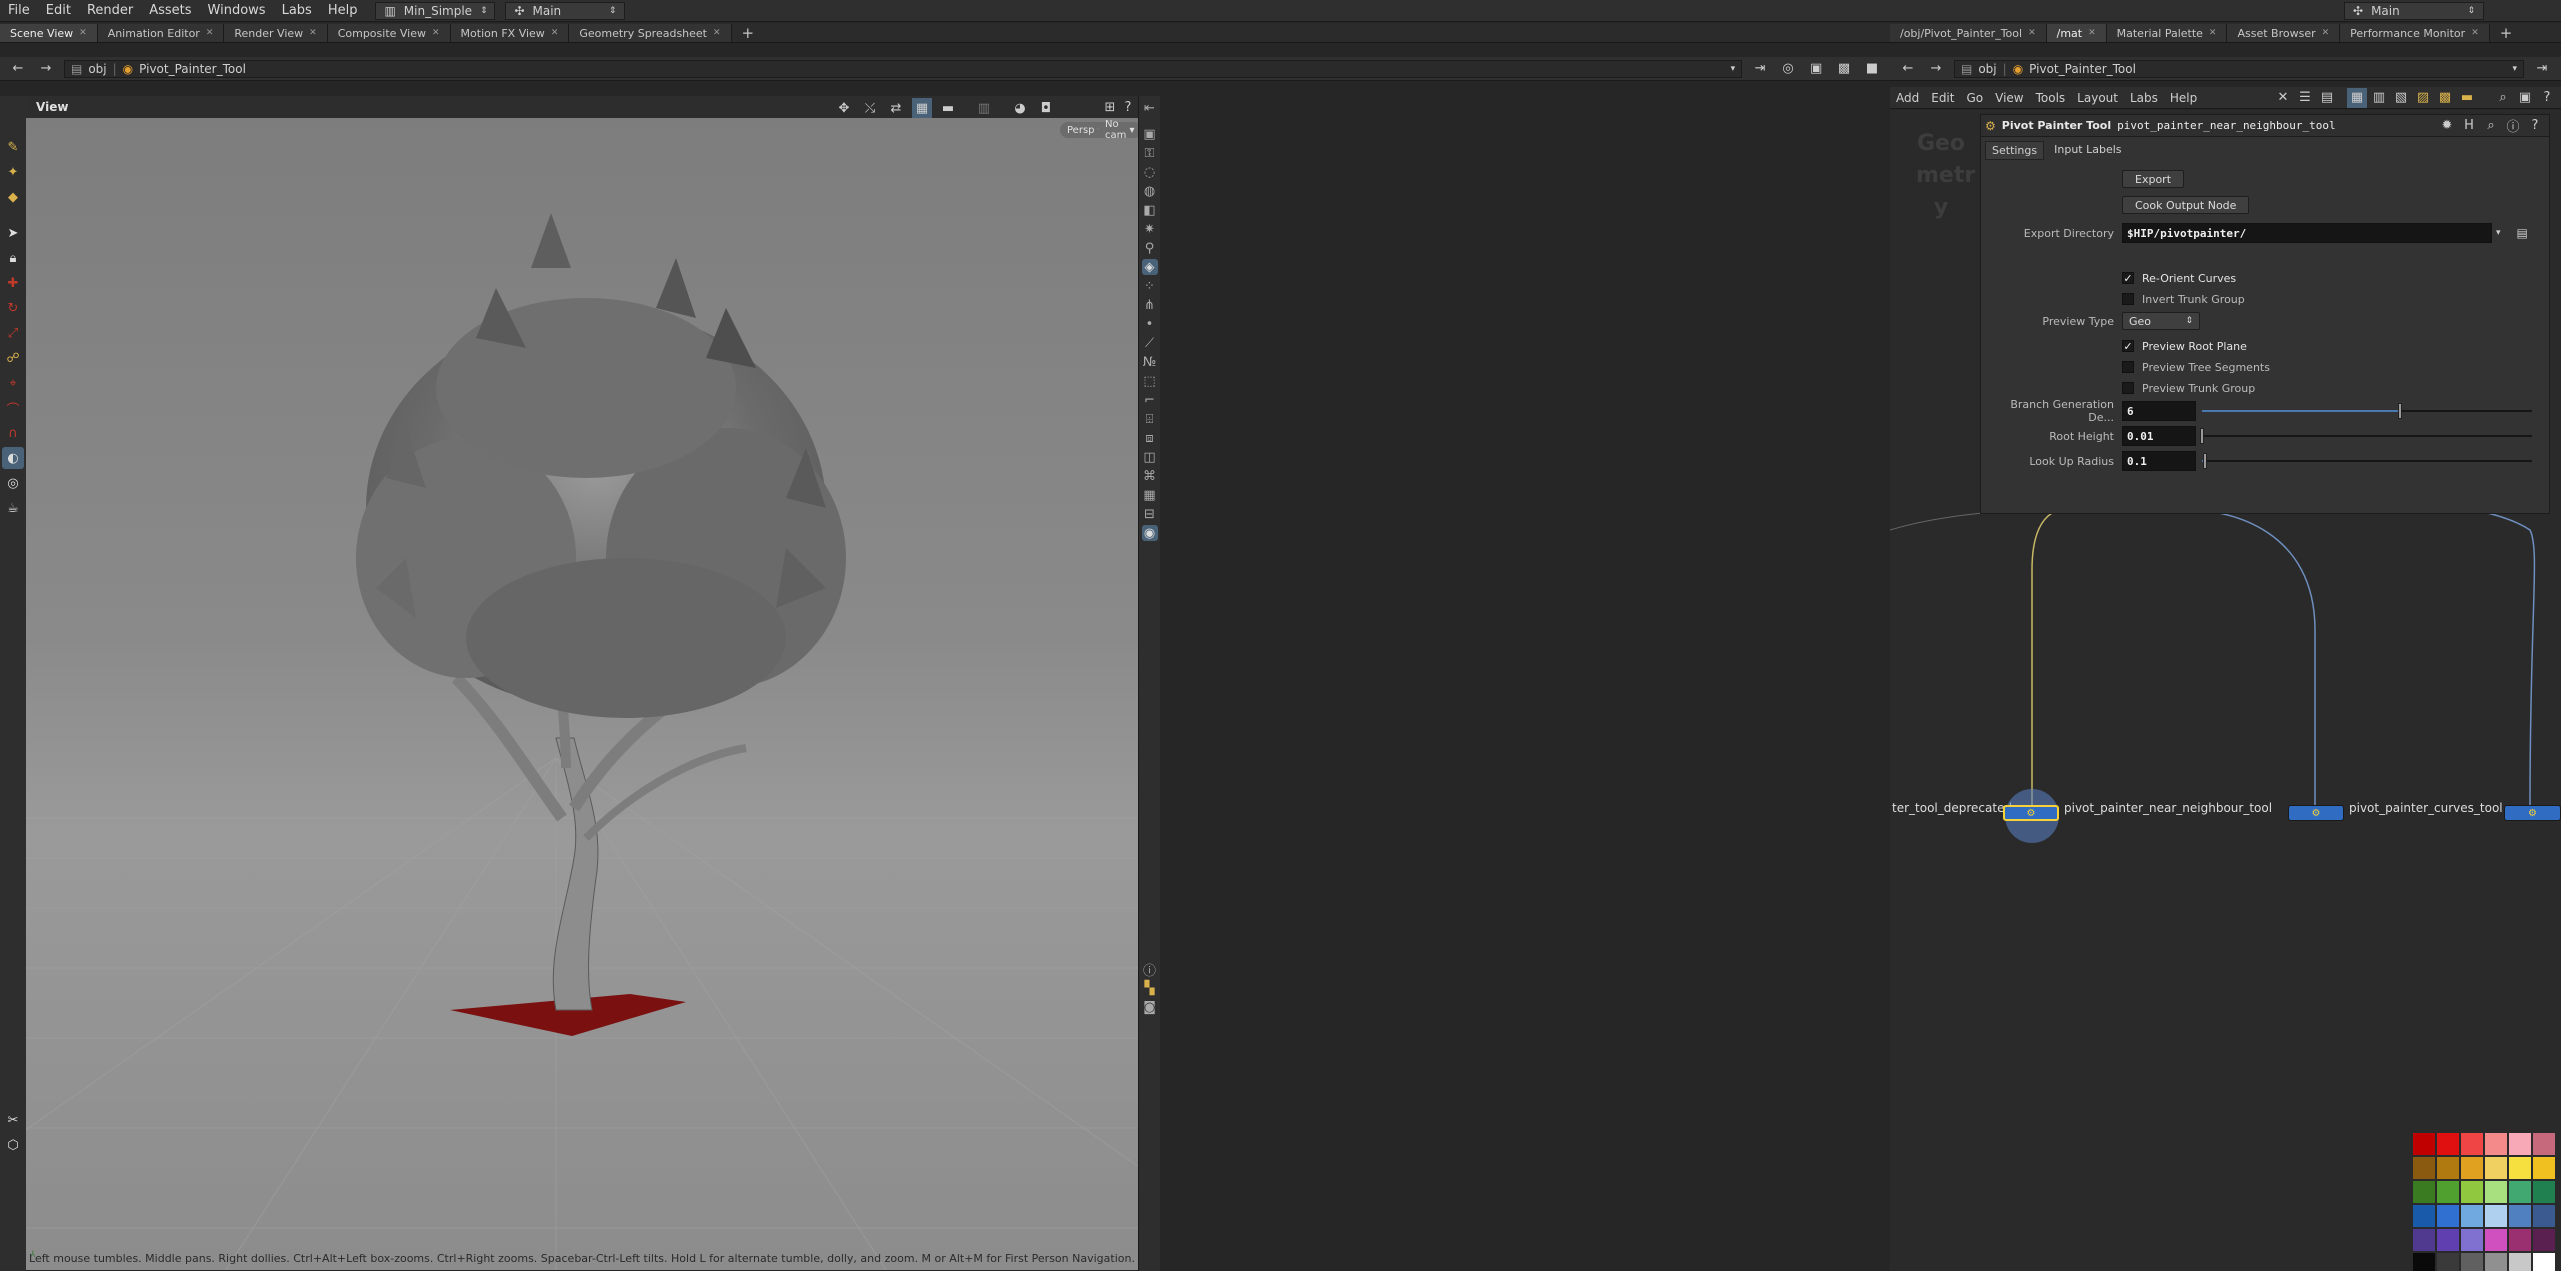 This screenshot has width=2561, height=1271. What do you see at coordinates (2128, 299) in the screenshot?
I see `invert-trunk-checkbox` at bounding box center [2128, 299].